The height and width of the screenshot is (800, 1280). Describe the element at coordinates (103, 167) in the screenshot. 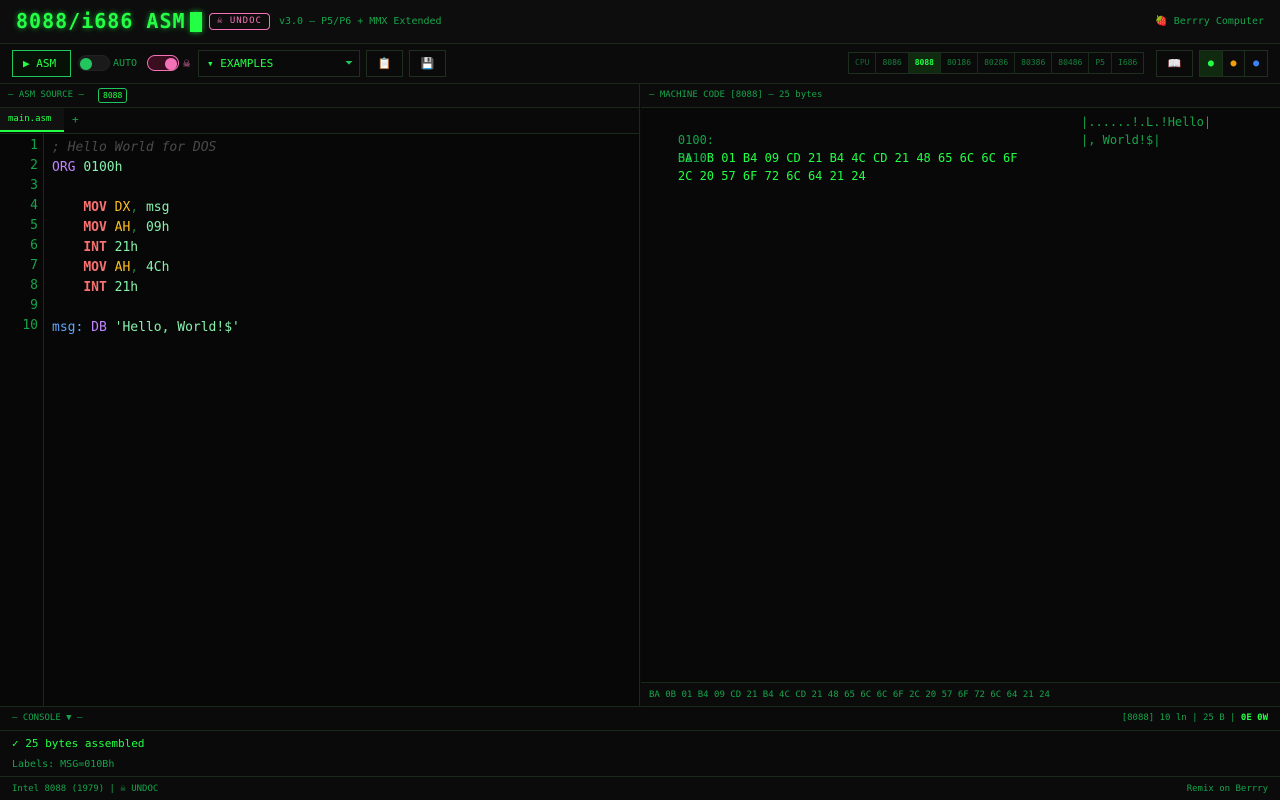

I see `code-token-num: 0100h` at that location.